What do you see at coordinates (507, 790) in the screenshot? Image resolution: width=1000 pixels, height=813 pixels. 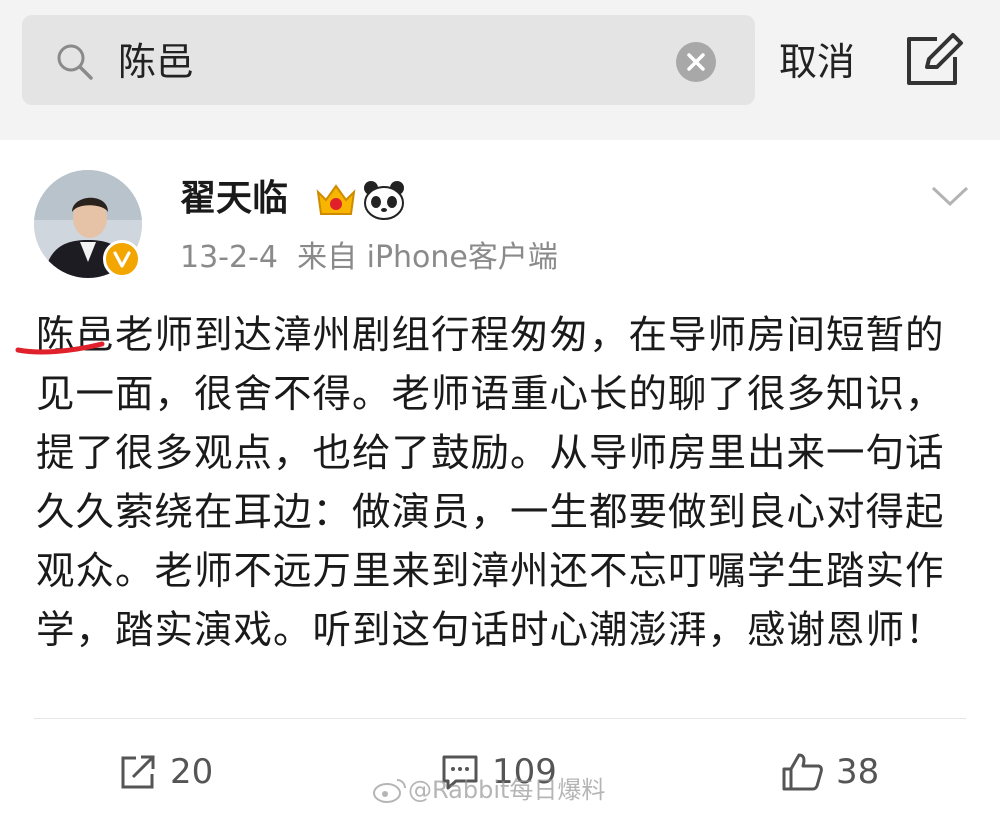 I see `watermark-text: @Rabbit每日爆料` at bounding box center [507, 790].